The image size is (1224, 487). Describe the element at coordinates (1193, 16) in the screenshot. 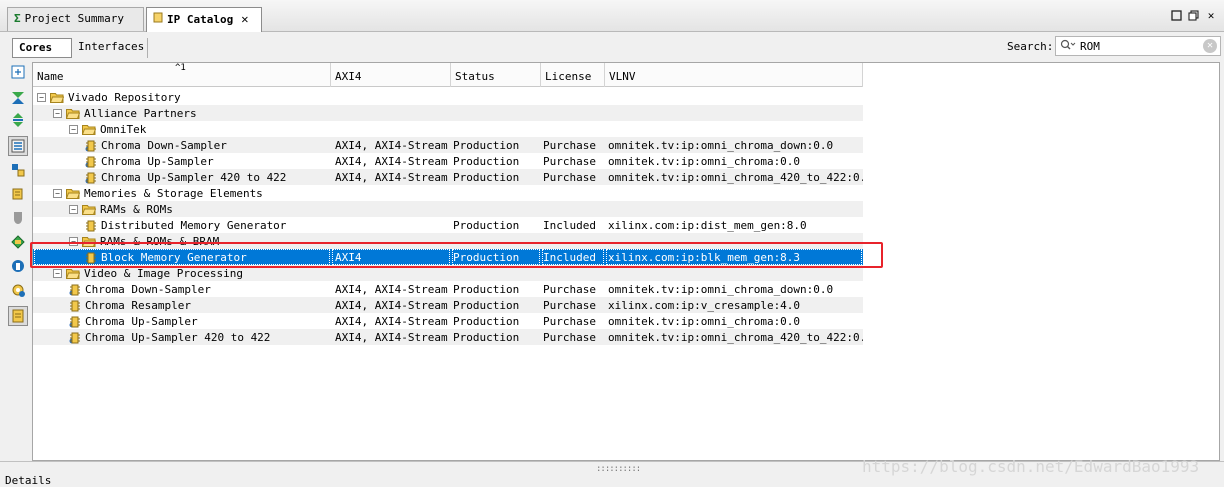

I see `restore-icon` at that location.